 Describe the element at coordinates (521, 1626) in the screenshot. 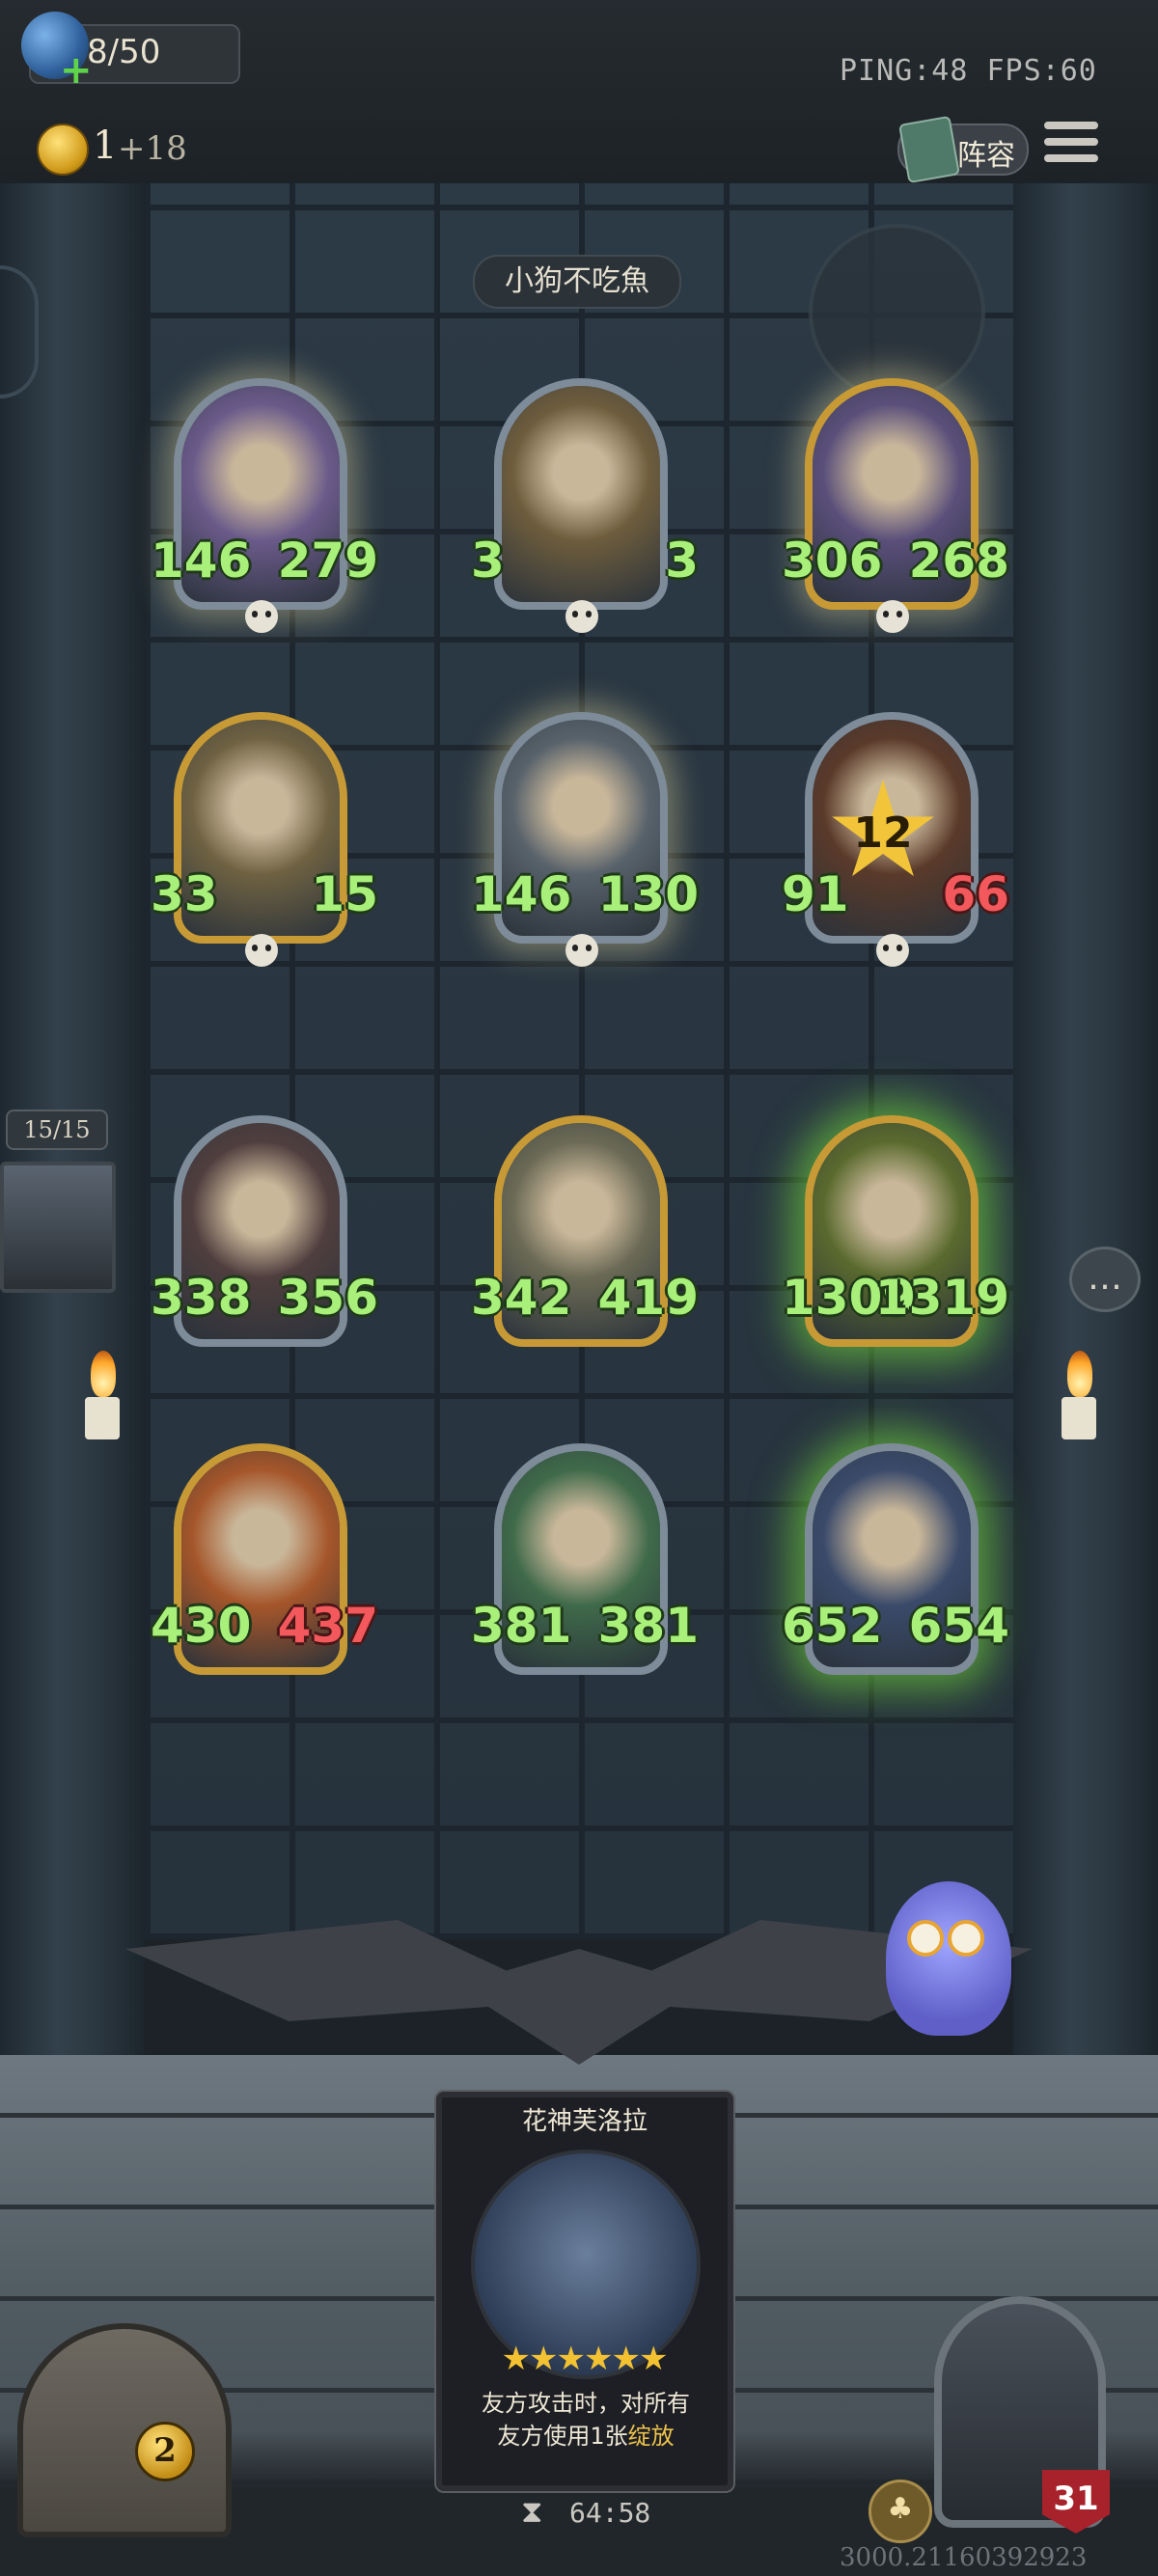

I see `unit-attack: 381` at that location.